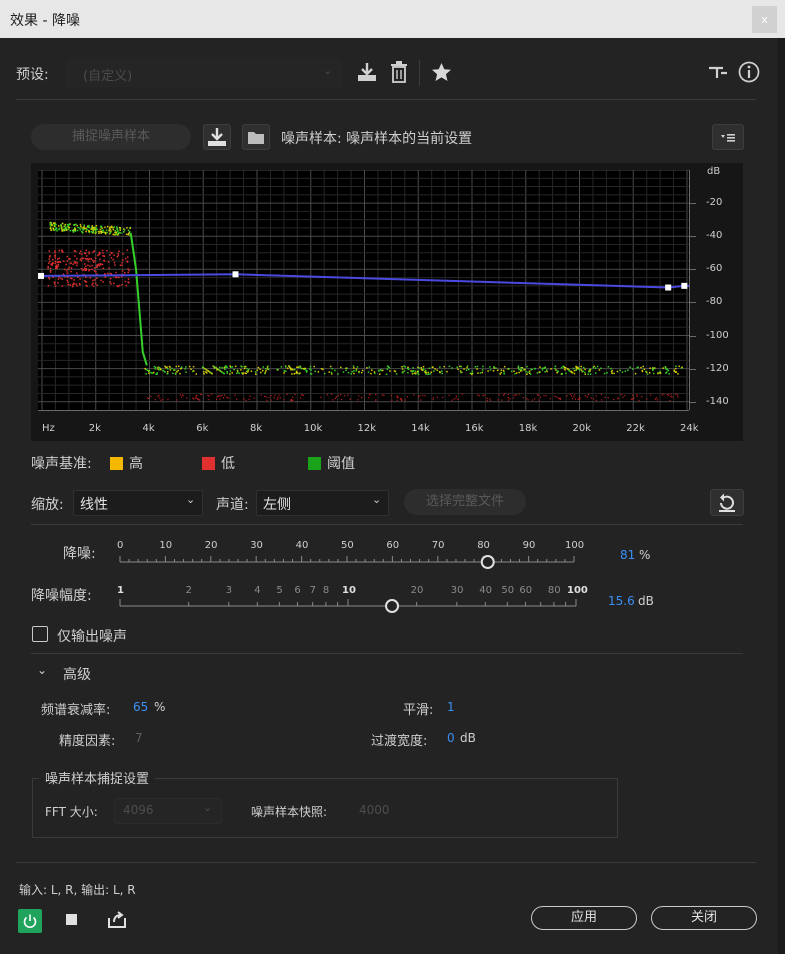  What do you see at coordinates (584, 918) in the screenshot?
I see `apply-button: 应用` at bounding box center [584, 918].